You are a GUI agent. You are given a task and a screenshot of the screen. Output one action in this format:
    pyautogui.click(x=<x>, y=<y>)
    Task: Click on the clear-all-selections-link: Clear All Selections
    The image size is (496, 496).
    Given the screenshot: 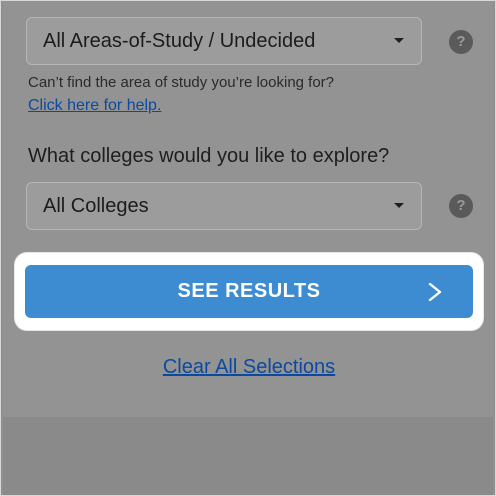 What is the action you would take?
    pyautogui.click(x=248, y=367)
    